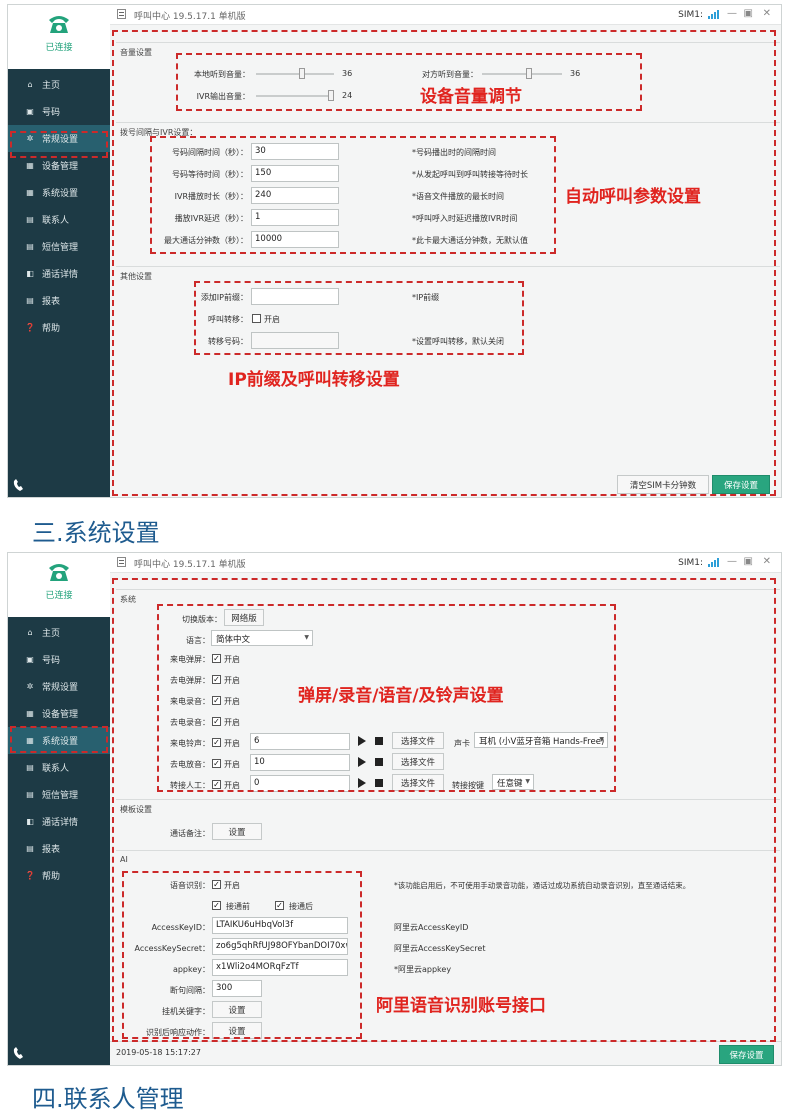  Describe the element at coordinates (237, 1009) in the screenshot. I see `hangup-keyword-settings-button: 设置` at that location.